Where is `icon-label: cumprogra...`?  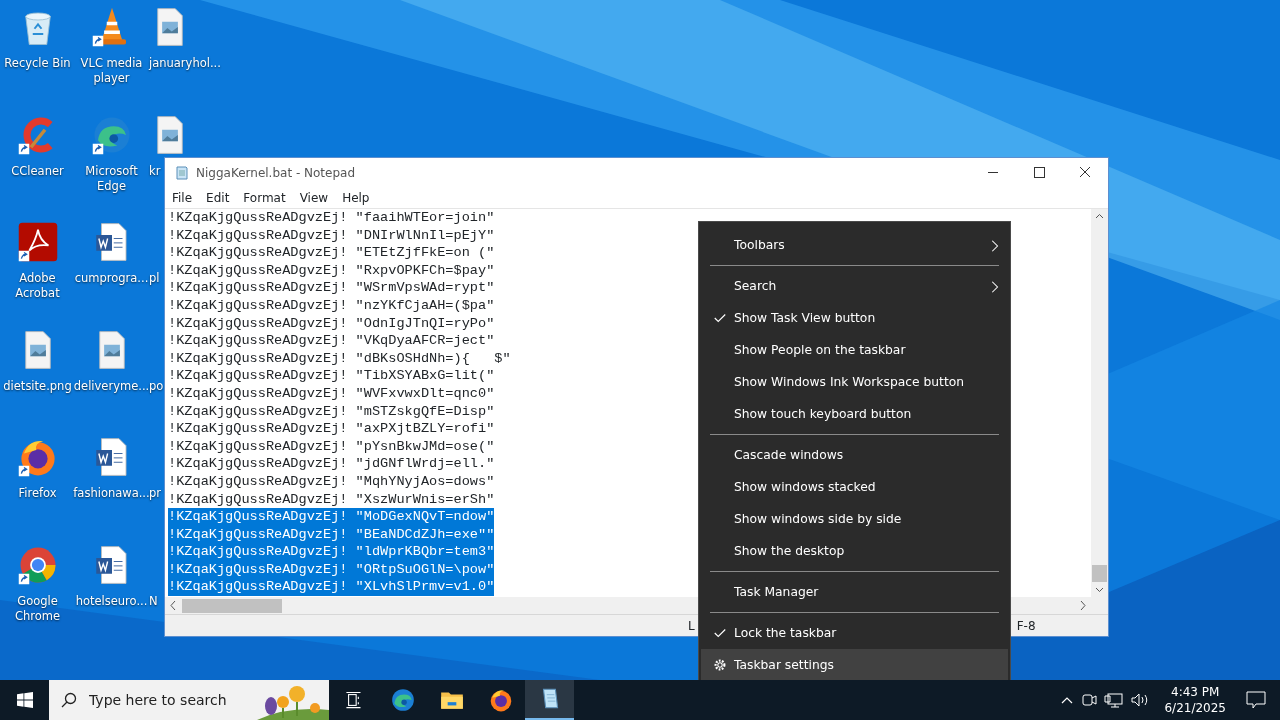
icon-label: cumprogra... is located at coordinates (111, 279).